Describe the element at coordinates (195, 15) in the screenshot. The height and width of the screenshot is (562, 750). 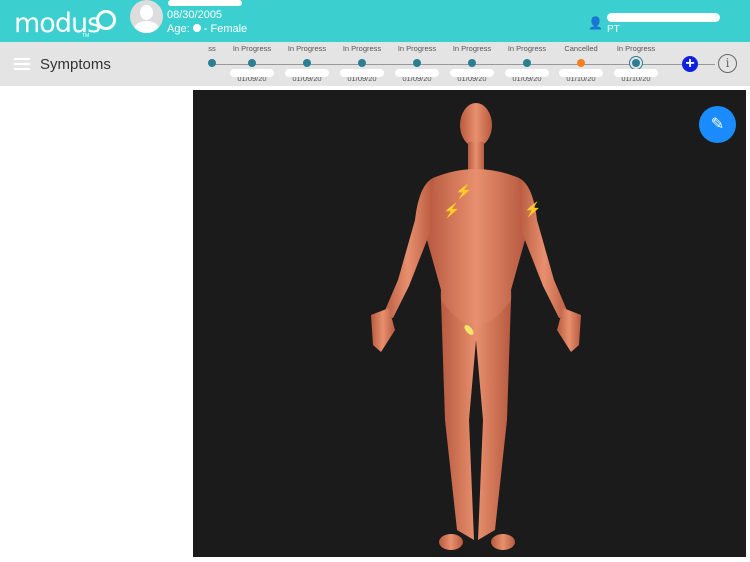
I see `patient-dob: 08/30/2005` at that location.